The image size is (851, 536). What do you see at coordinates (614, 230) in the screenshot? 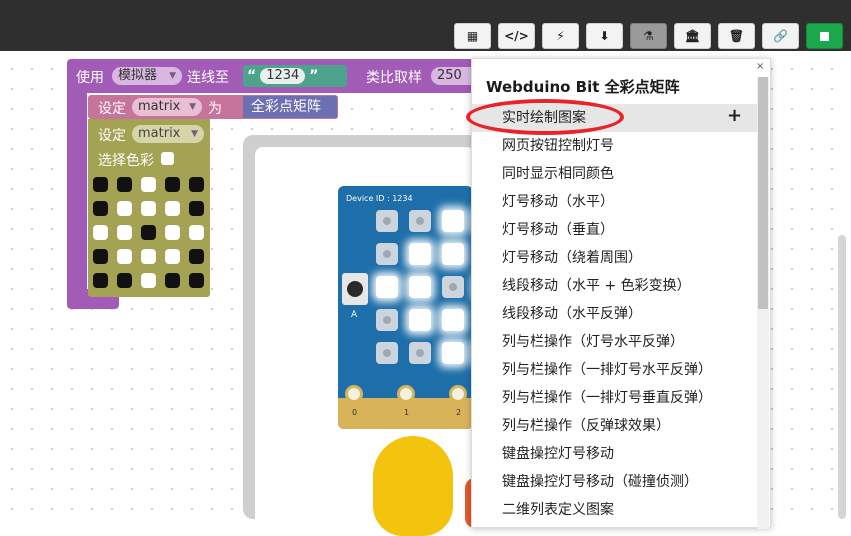
I see `menu-item: 灯号移动（垂直）` at bounding box center [614, 230].